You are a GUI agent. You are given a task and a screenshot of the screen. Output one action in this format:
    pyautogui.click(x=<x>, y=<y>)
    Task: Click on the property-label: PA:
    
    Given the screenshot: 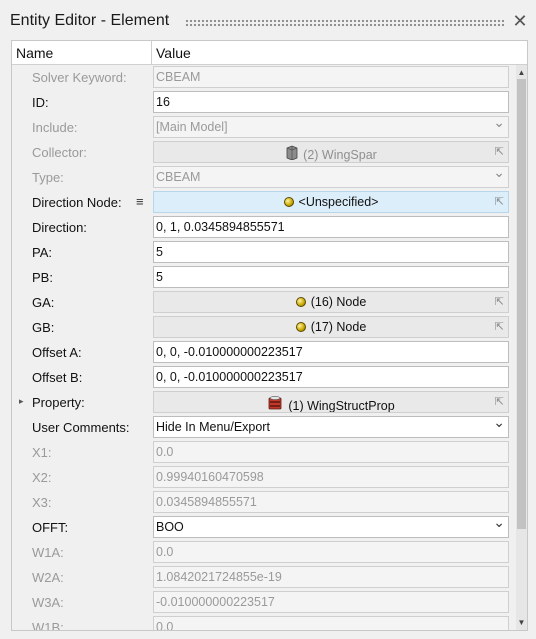 What is the action you would take?
    pyautogui.click(x=42, y=252)
    